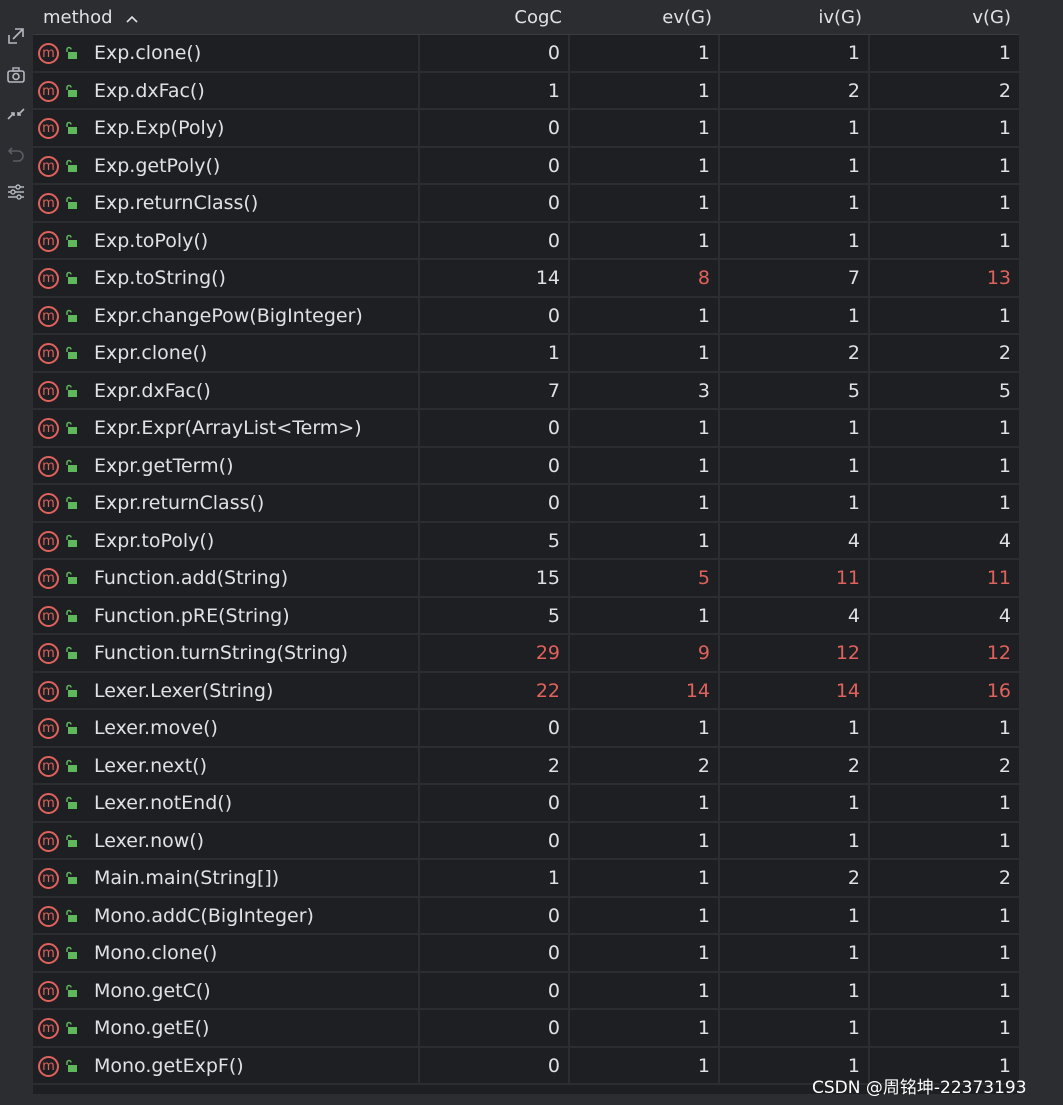 Image resolution: width=1063 pixels, height=1105 pixels. I want to click on table-row: m Exp.toString() 14 8 7 13, so click(526, 279).